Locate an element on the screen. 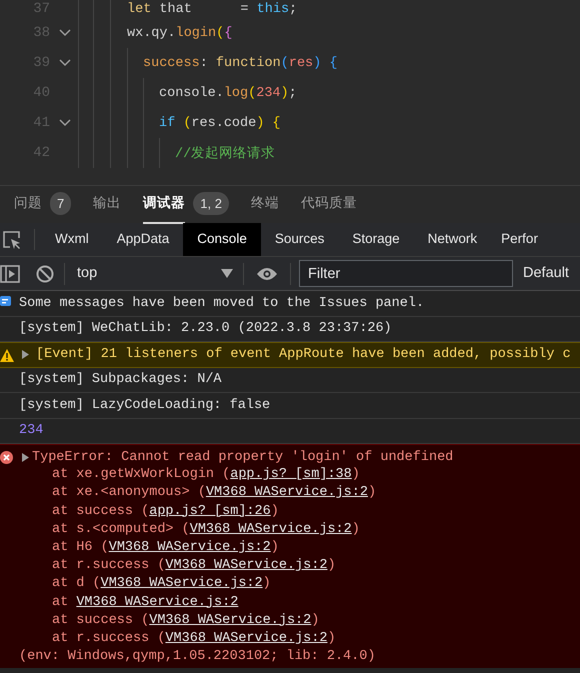 The width and height of the screenshot is (580, 673). eye-icon is located at coordinates (267, 273).